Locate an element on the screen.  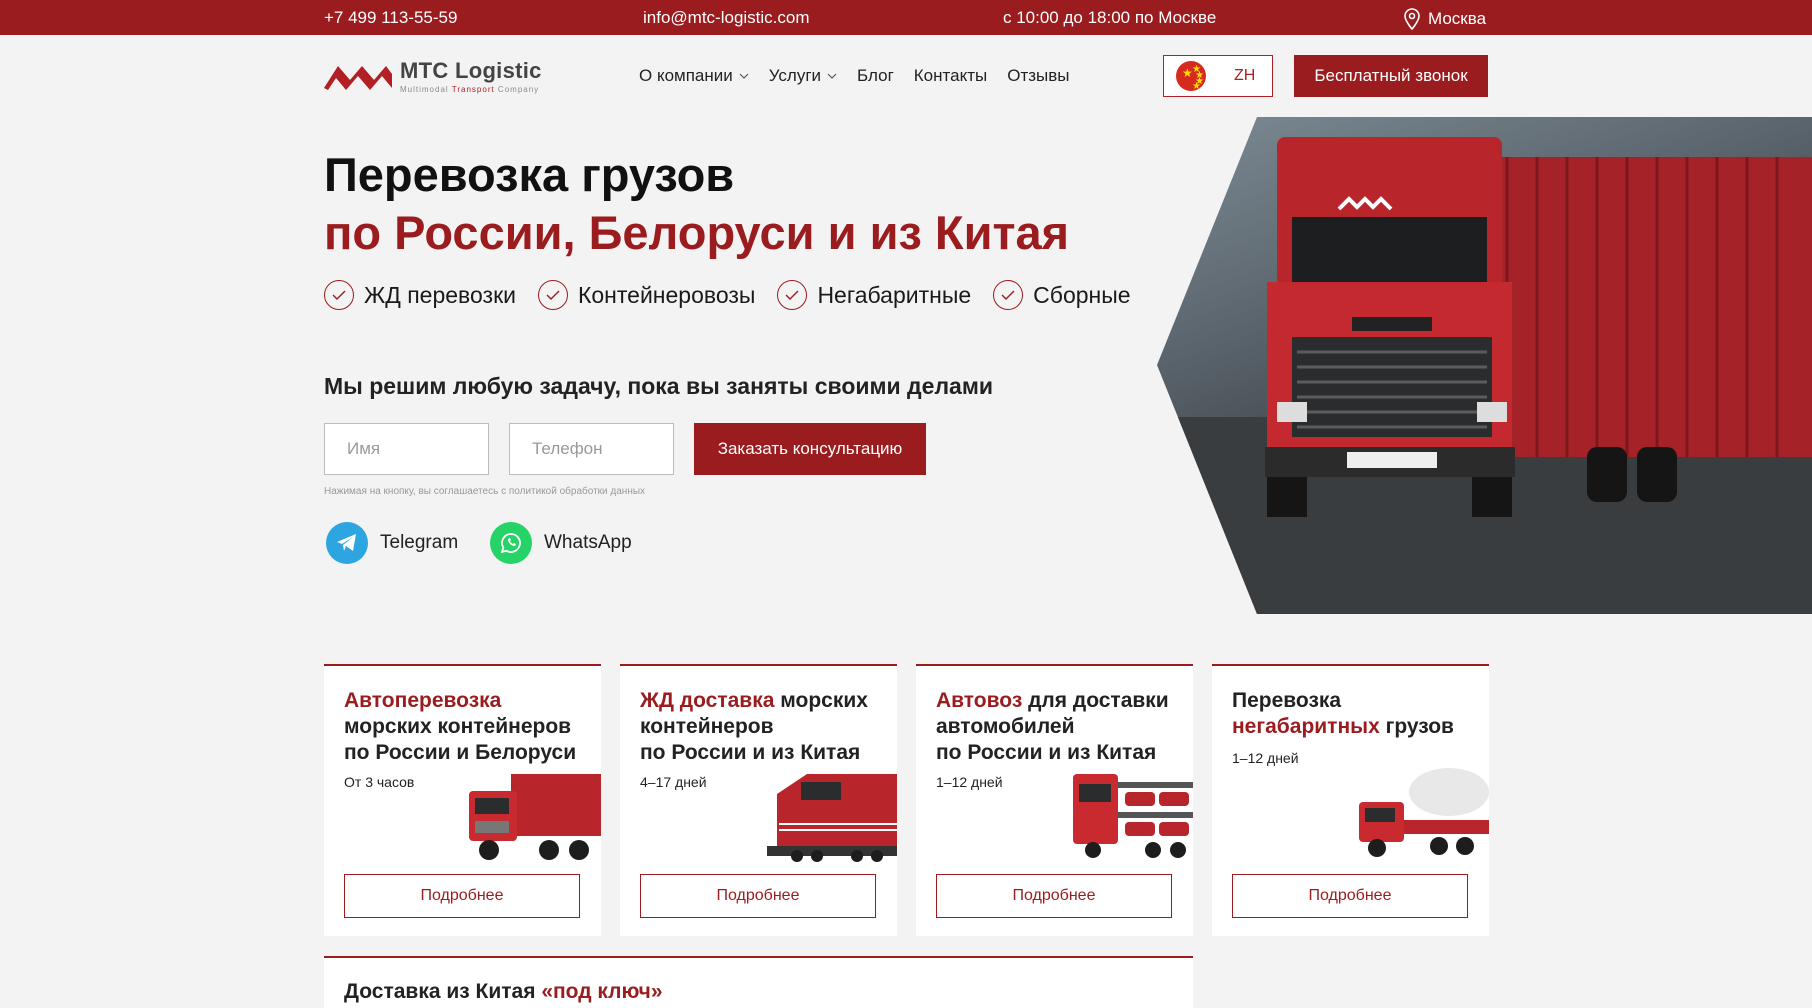
feature-item: ЖД перевозки is located at coordinates (420, 295).